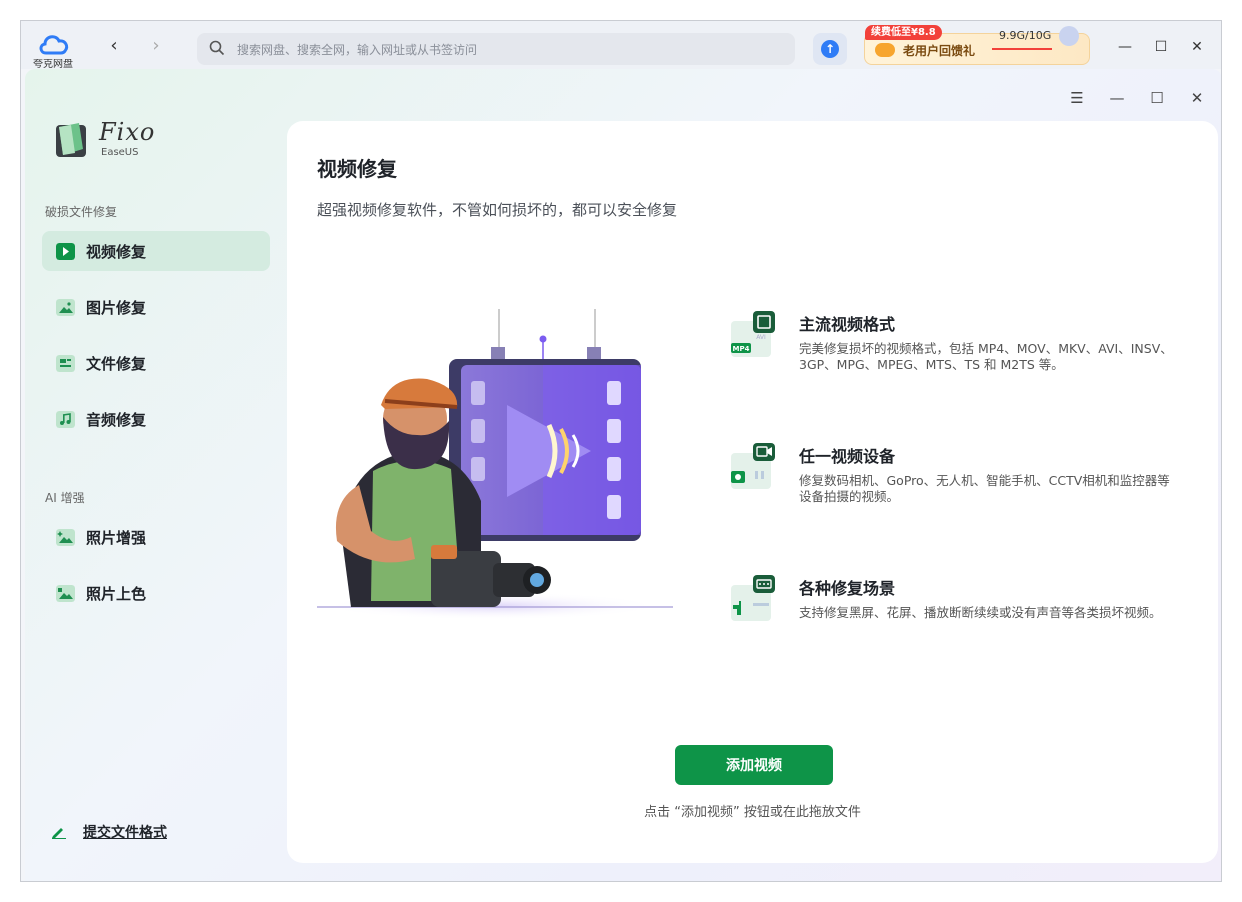 The width and height of the screenshot is (1242, 902). I want to click on add-video-button: 添加视频, so click(754, 765).